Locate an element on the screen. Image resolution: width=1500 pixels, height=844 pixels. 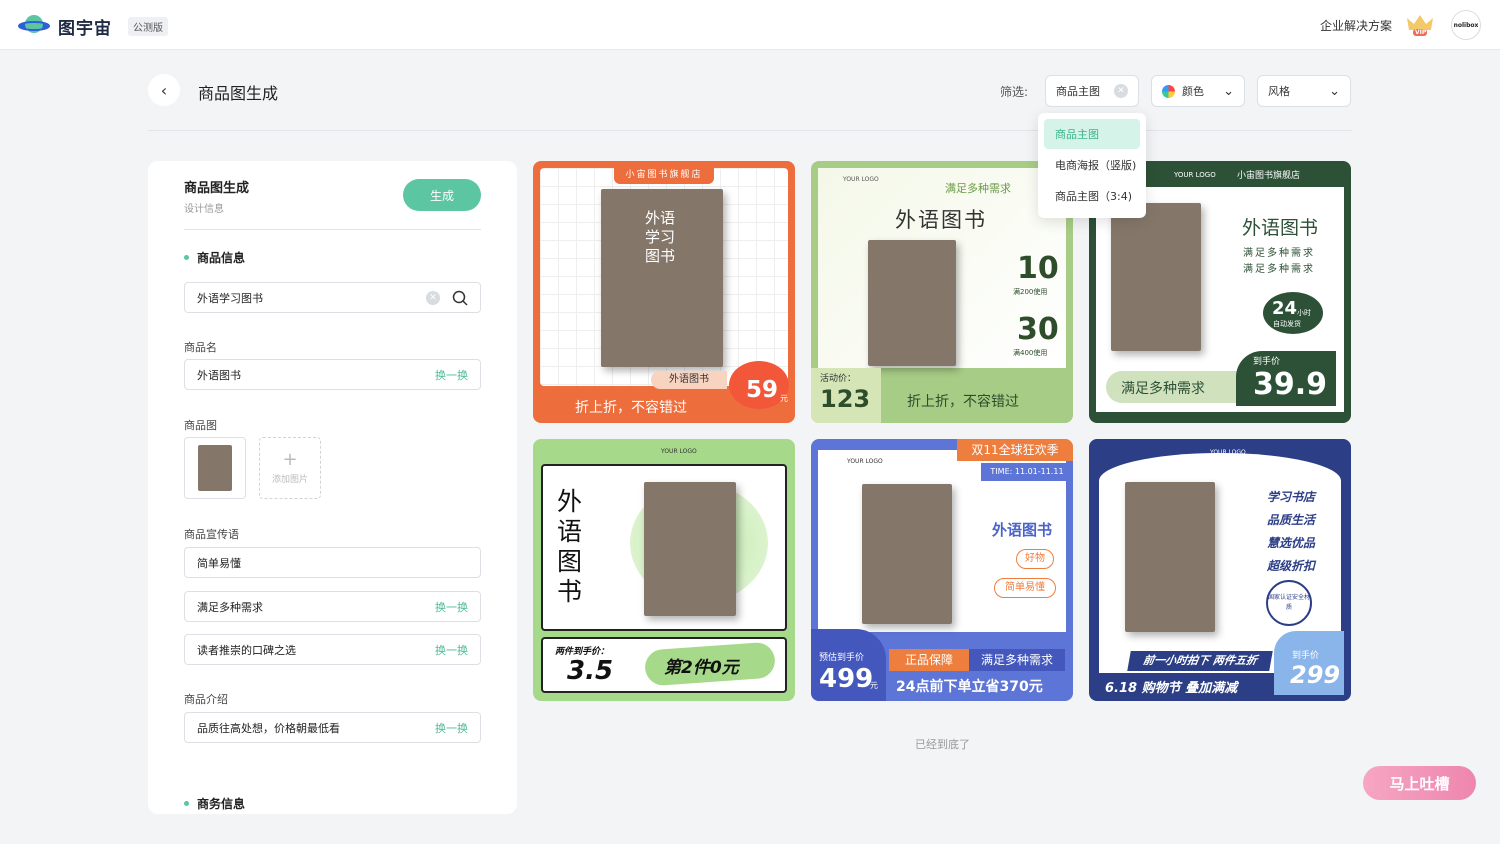
planet-logo-icon is located at coordinates (34, 25).